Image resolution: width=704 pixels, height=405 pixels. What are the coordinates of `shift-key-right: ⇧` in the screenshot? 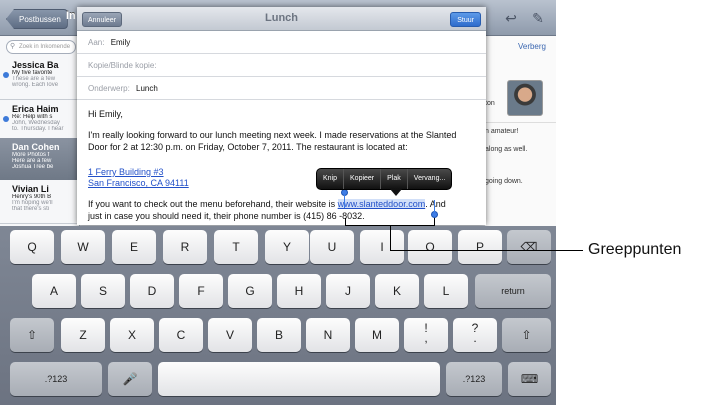 It's located at (526, 335).